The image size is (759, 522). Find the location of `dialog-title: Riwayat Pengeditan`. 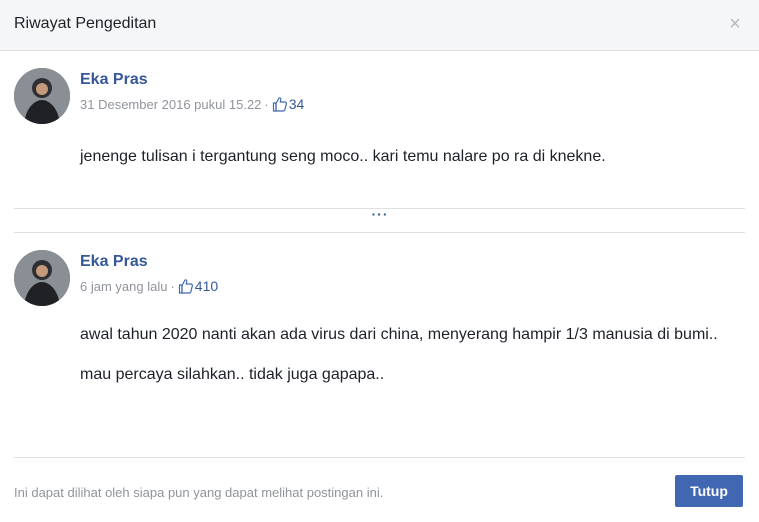

dialog-title: Riwayat Pengeditan is located at coordinates (85, 23).